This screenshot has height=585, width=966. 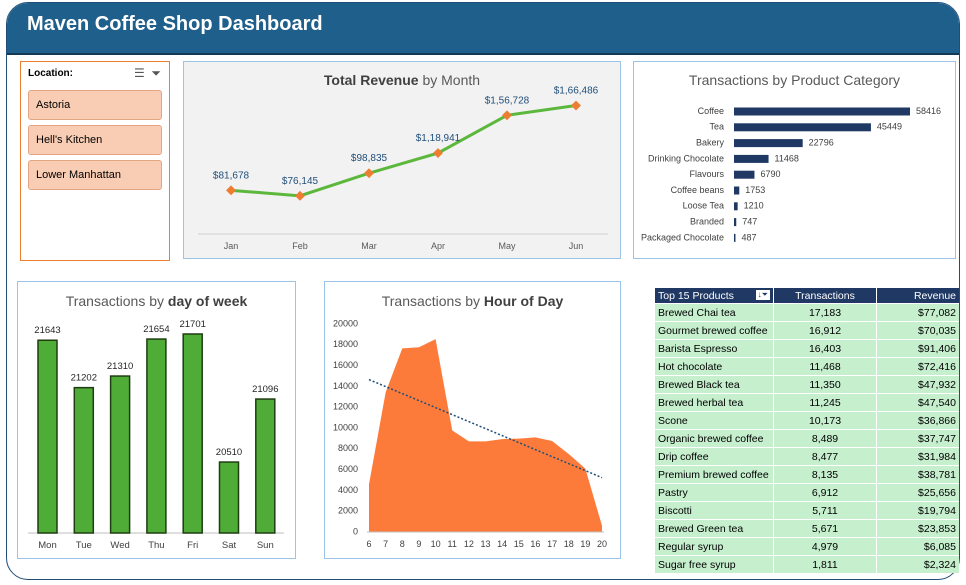 What do you see at coordinates (348, 490) in the screenshot?
I see `y-tick-label: 4000` at bounding box center [348, 490].